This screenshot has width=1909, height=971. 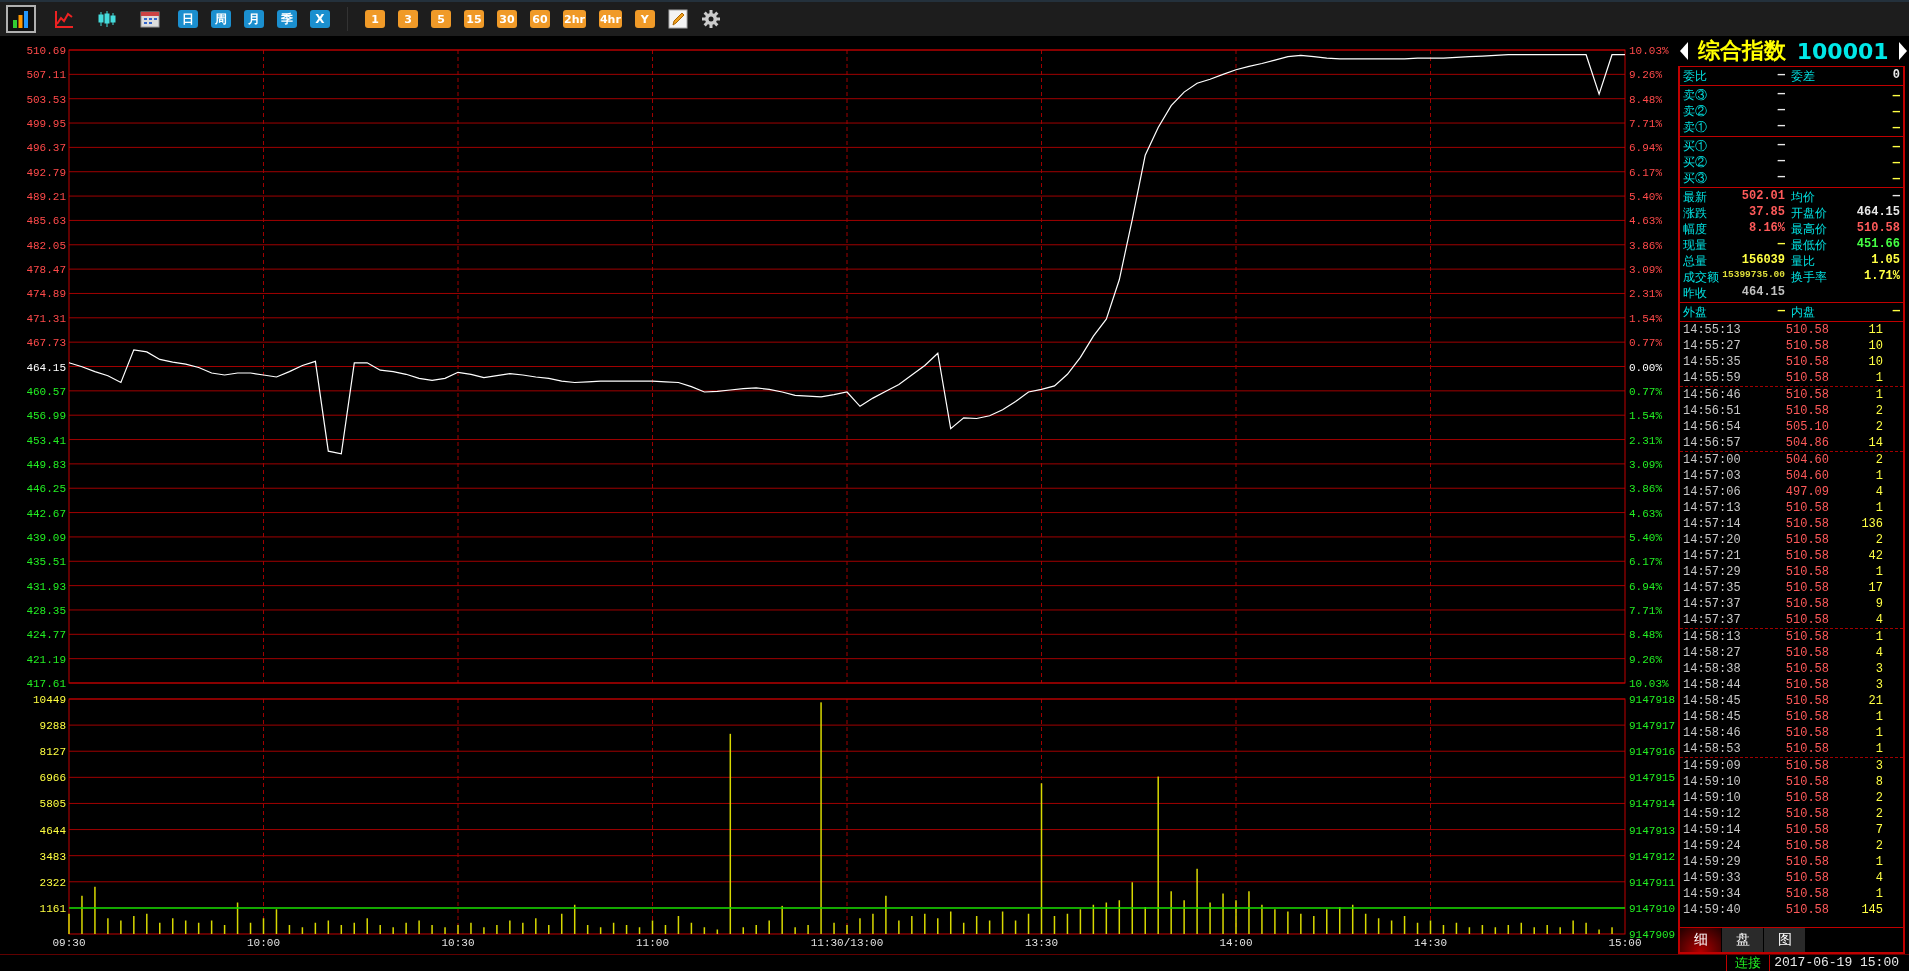 What do you see at coordinates (375, 19) in the screenshot?
I see `interval-button: 1` at bounding box center [375, 19].